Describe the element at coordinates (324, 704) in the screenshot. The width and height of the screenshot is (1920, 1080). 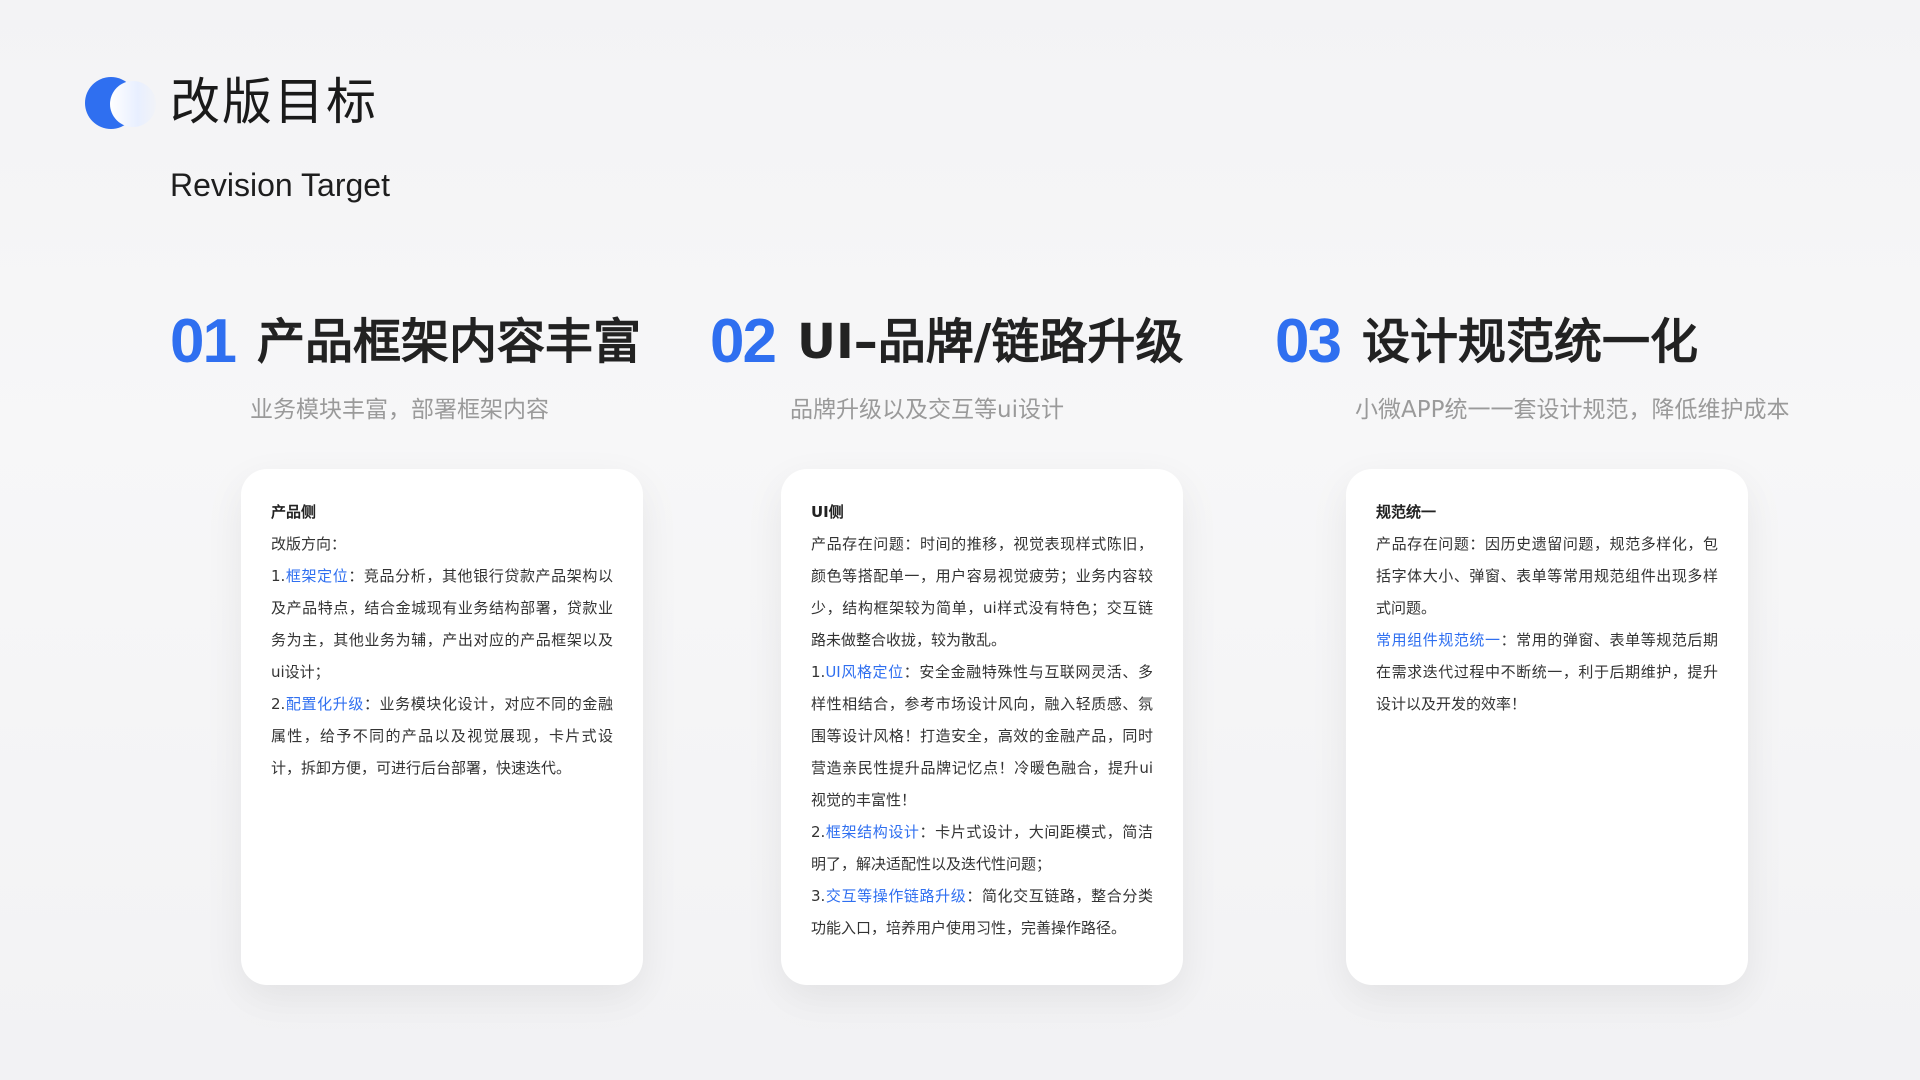
I see `highlight-term: 配置化升级` at that location.